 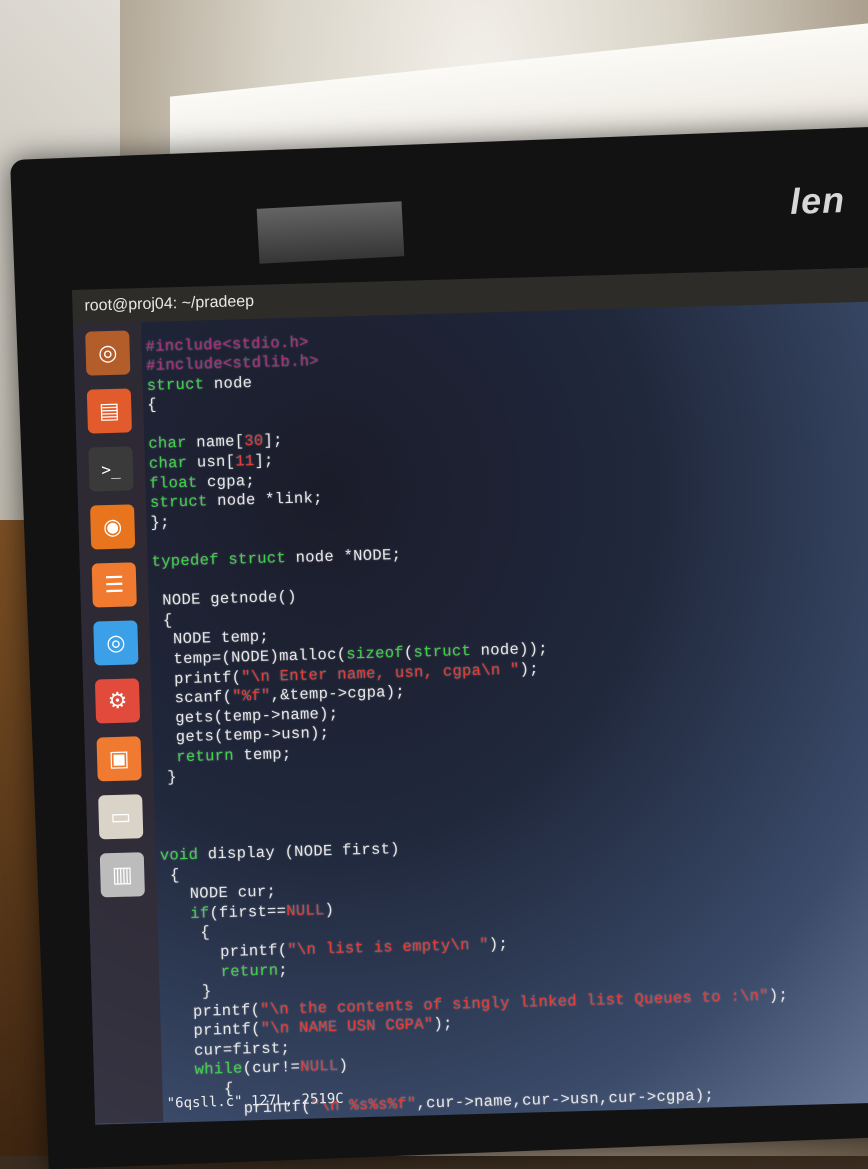 I want to click on trash-icon: ▥, so click(x=122, y=875).